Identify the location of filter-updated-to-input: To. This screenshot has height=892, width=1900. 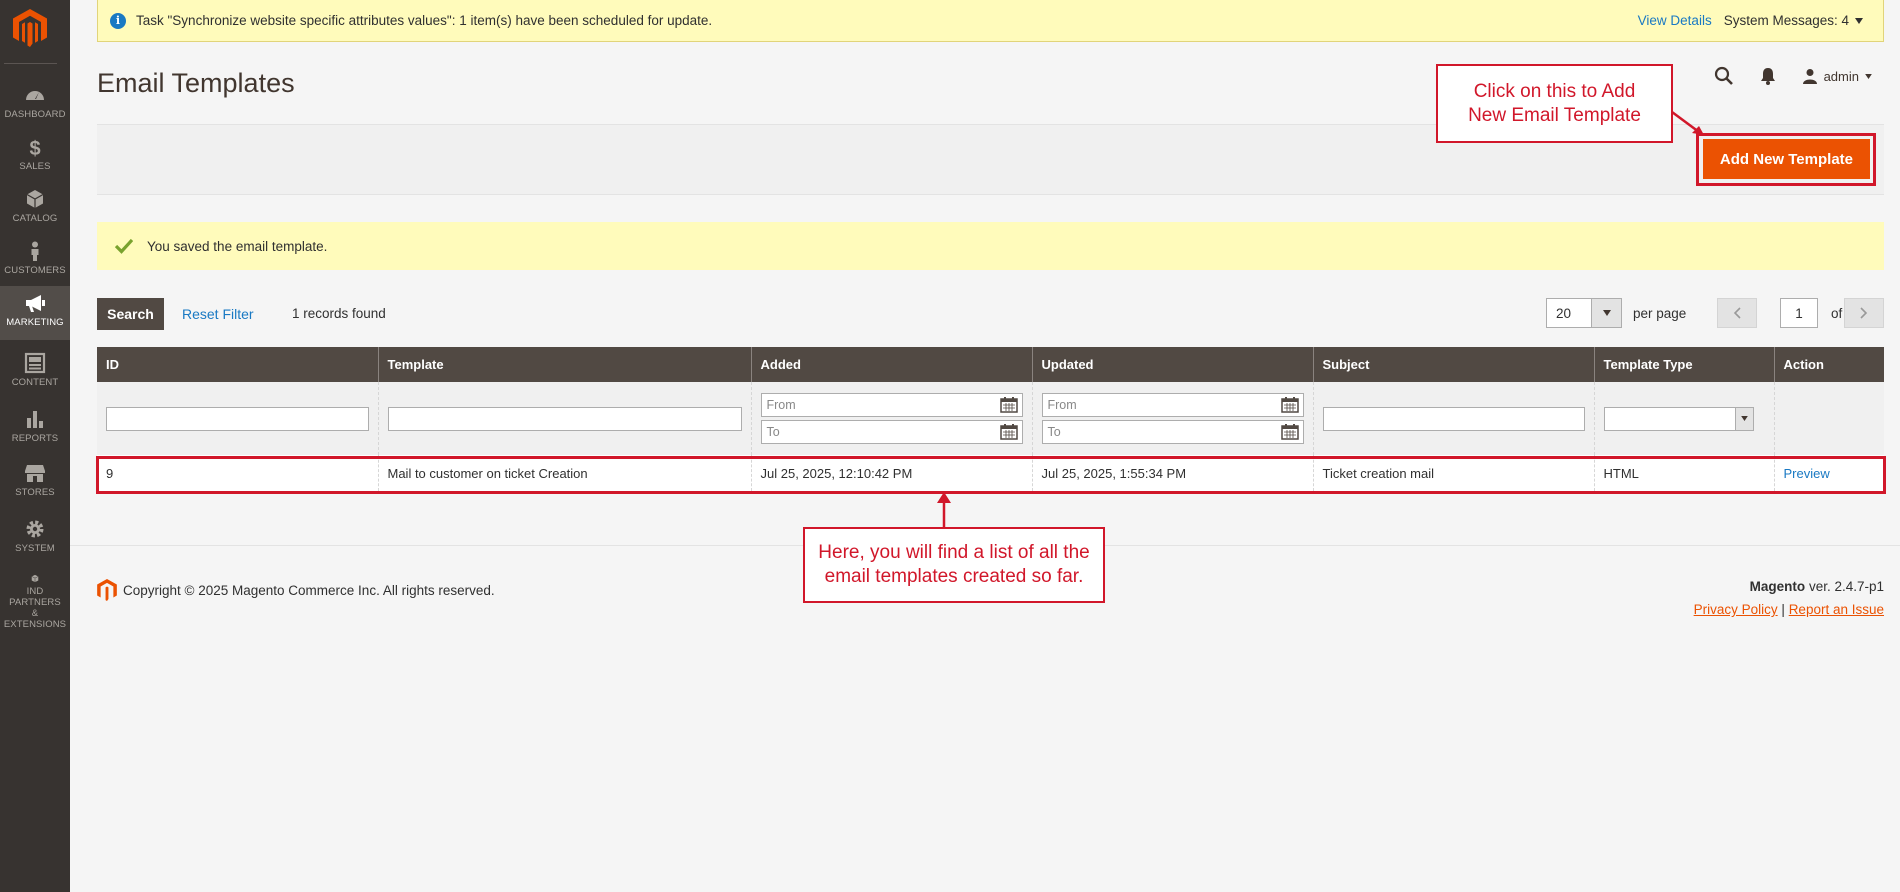
(1172, 432).